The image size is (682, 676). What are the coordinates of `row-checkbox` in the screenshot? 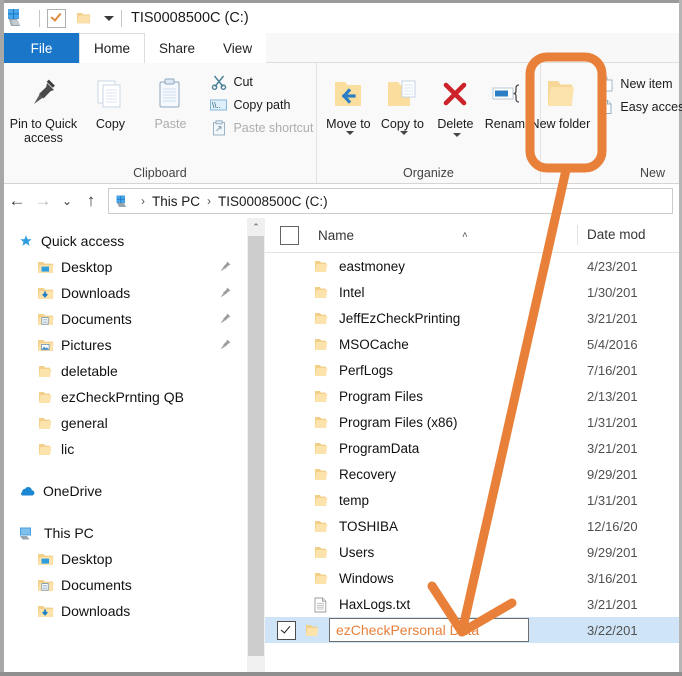 It's located at (286, 630).